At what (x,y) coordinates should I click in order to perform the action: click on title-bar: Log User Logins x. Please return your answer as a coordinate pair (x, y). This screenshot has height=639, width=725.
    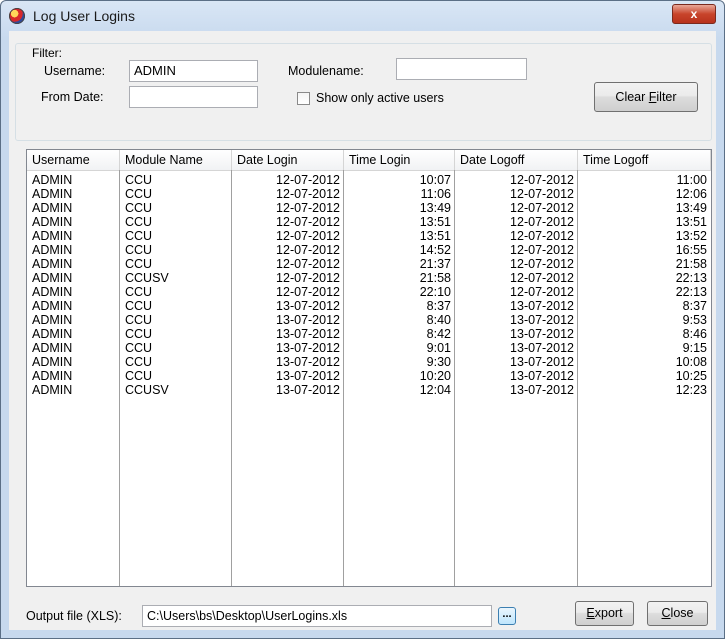
    Looking at the image, I should click on (362, 16).